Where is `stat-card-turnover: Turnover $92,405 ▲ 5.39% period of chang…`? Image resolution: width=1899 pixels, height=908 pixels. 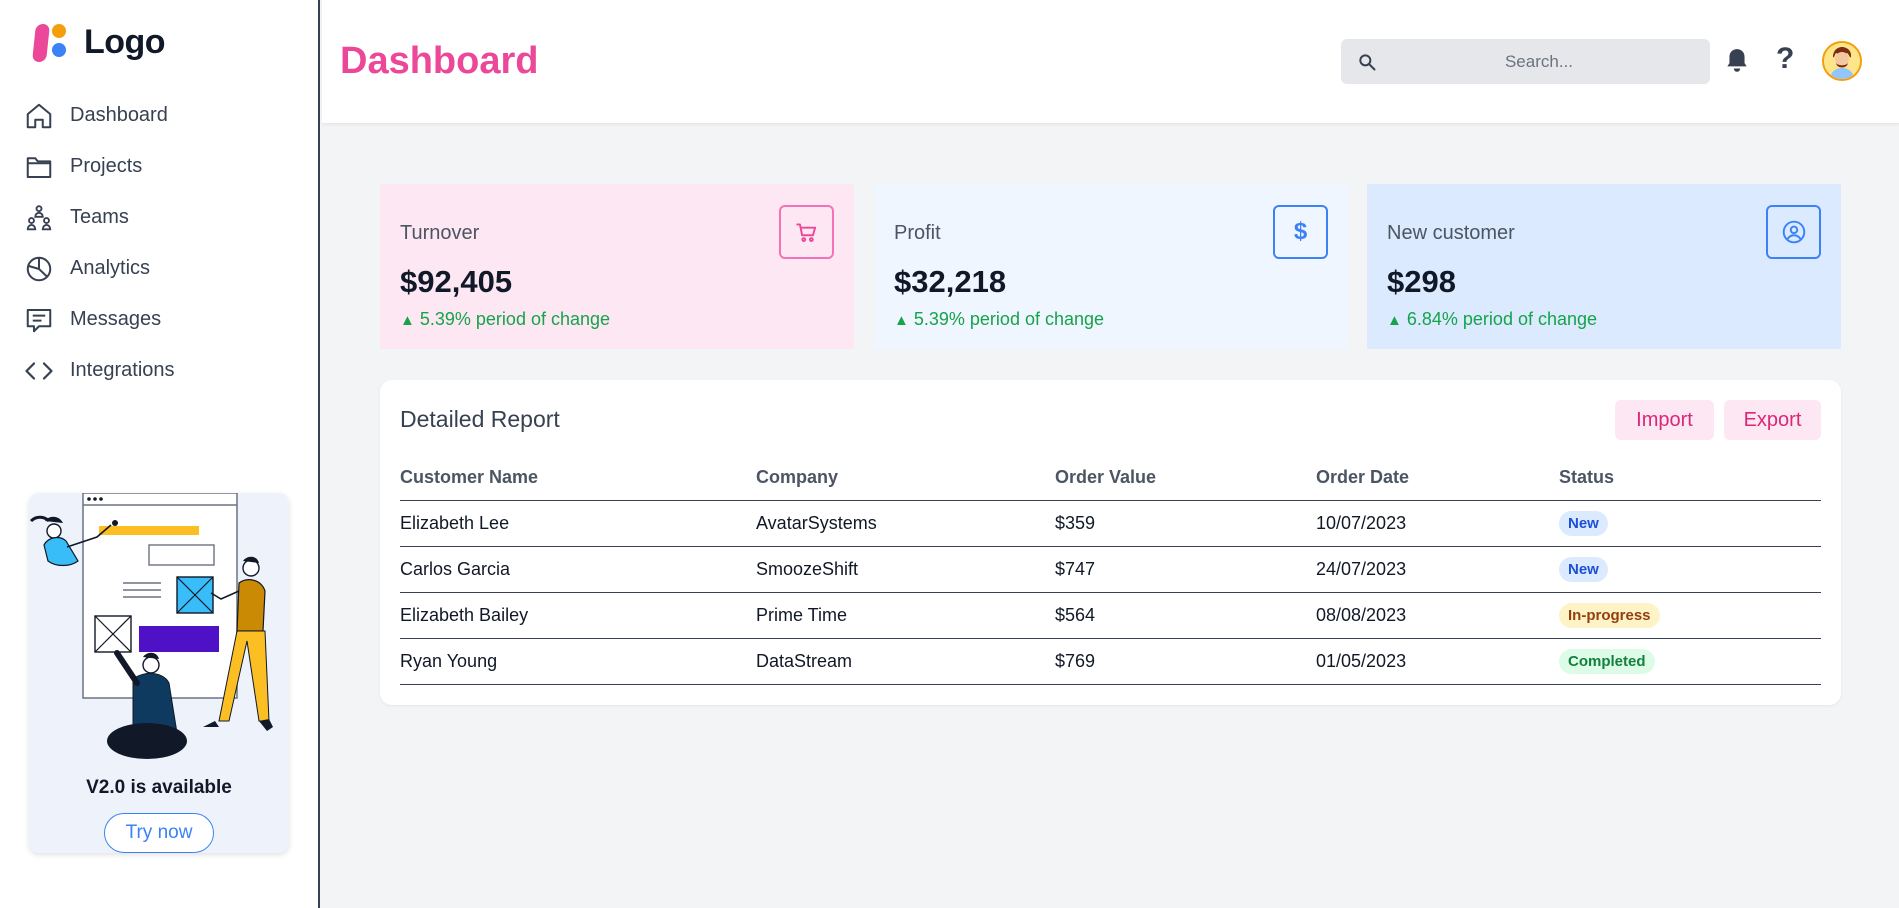 stat-card-turnover: Turnover $92,405 ▲ 5.39% period of chang… is located at coordinates (617, 266).